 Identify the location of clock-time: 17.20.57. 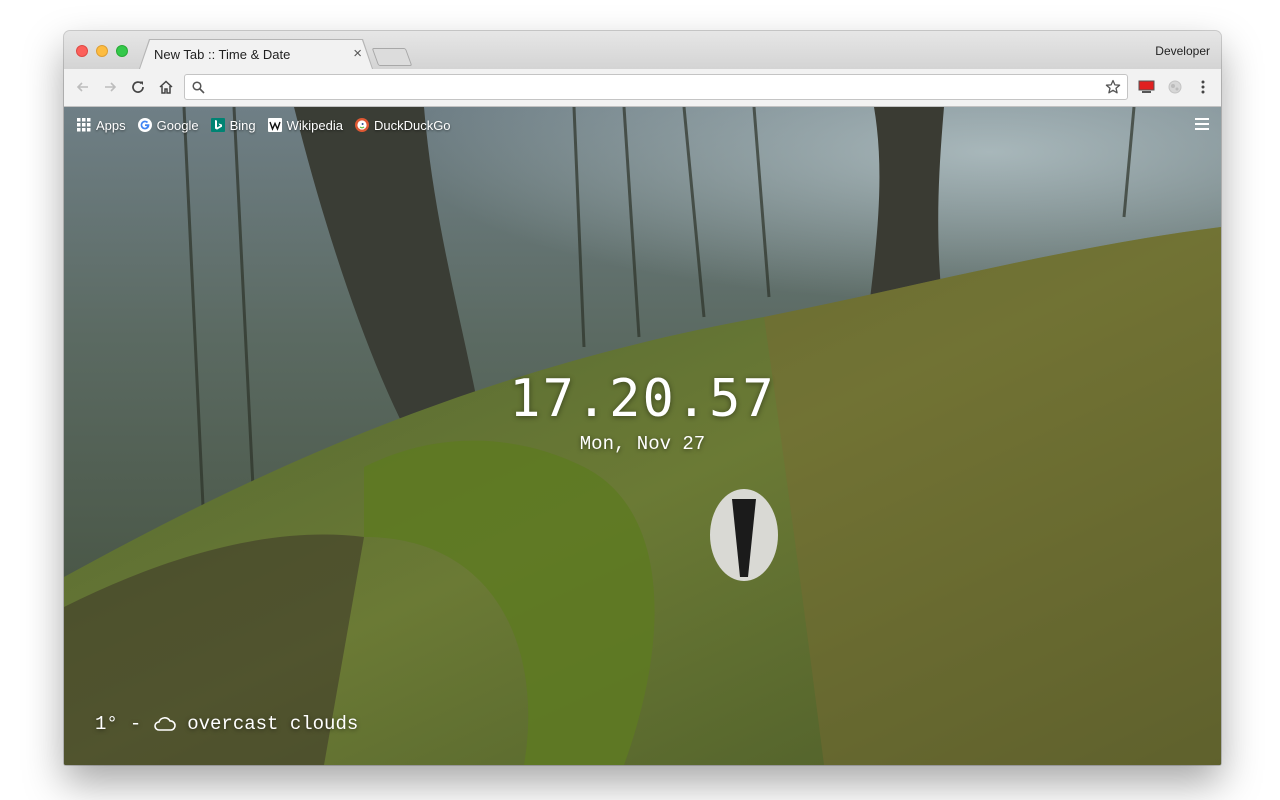
(642, 399).